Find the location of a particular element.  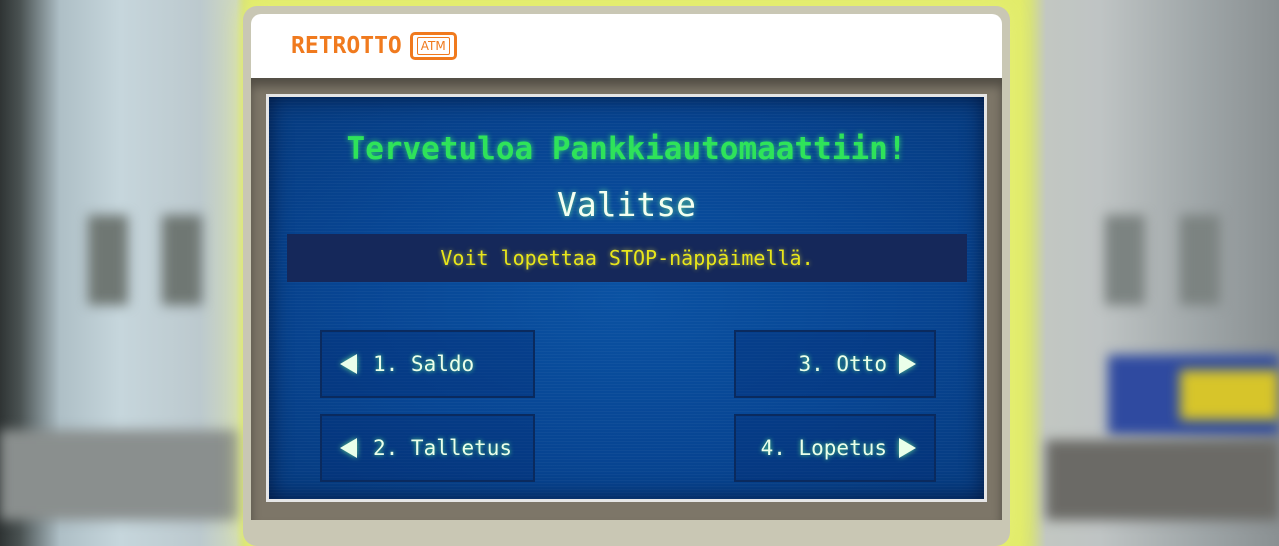

talletus-button: 2. Talletus is located at coordinates (427, 448).